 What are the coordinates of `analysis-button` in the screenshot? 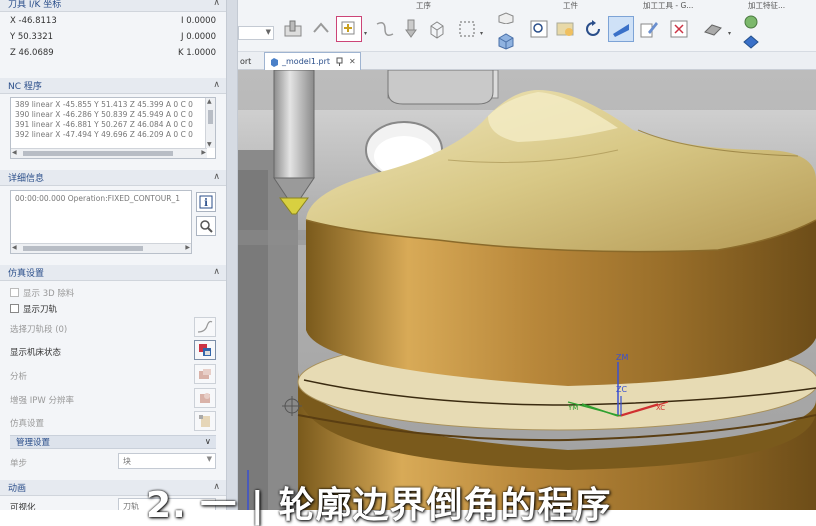 It's located at (205, 374).